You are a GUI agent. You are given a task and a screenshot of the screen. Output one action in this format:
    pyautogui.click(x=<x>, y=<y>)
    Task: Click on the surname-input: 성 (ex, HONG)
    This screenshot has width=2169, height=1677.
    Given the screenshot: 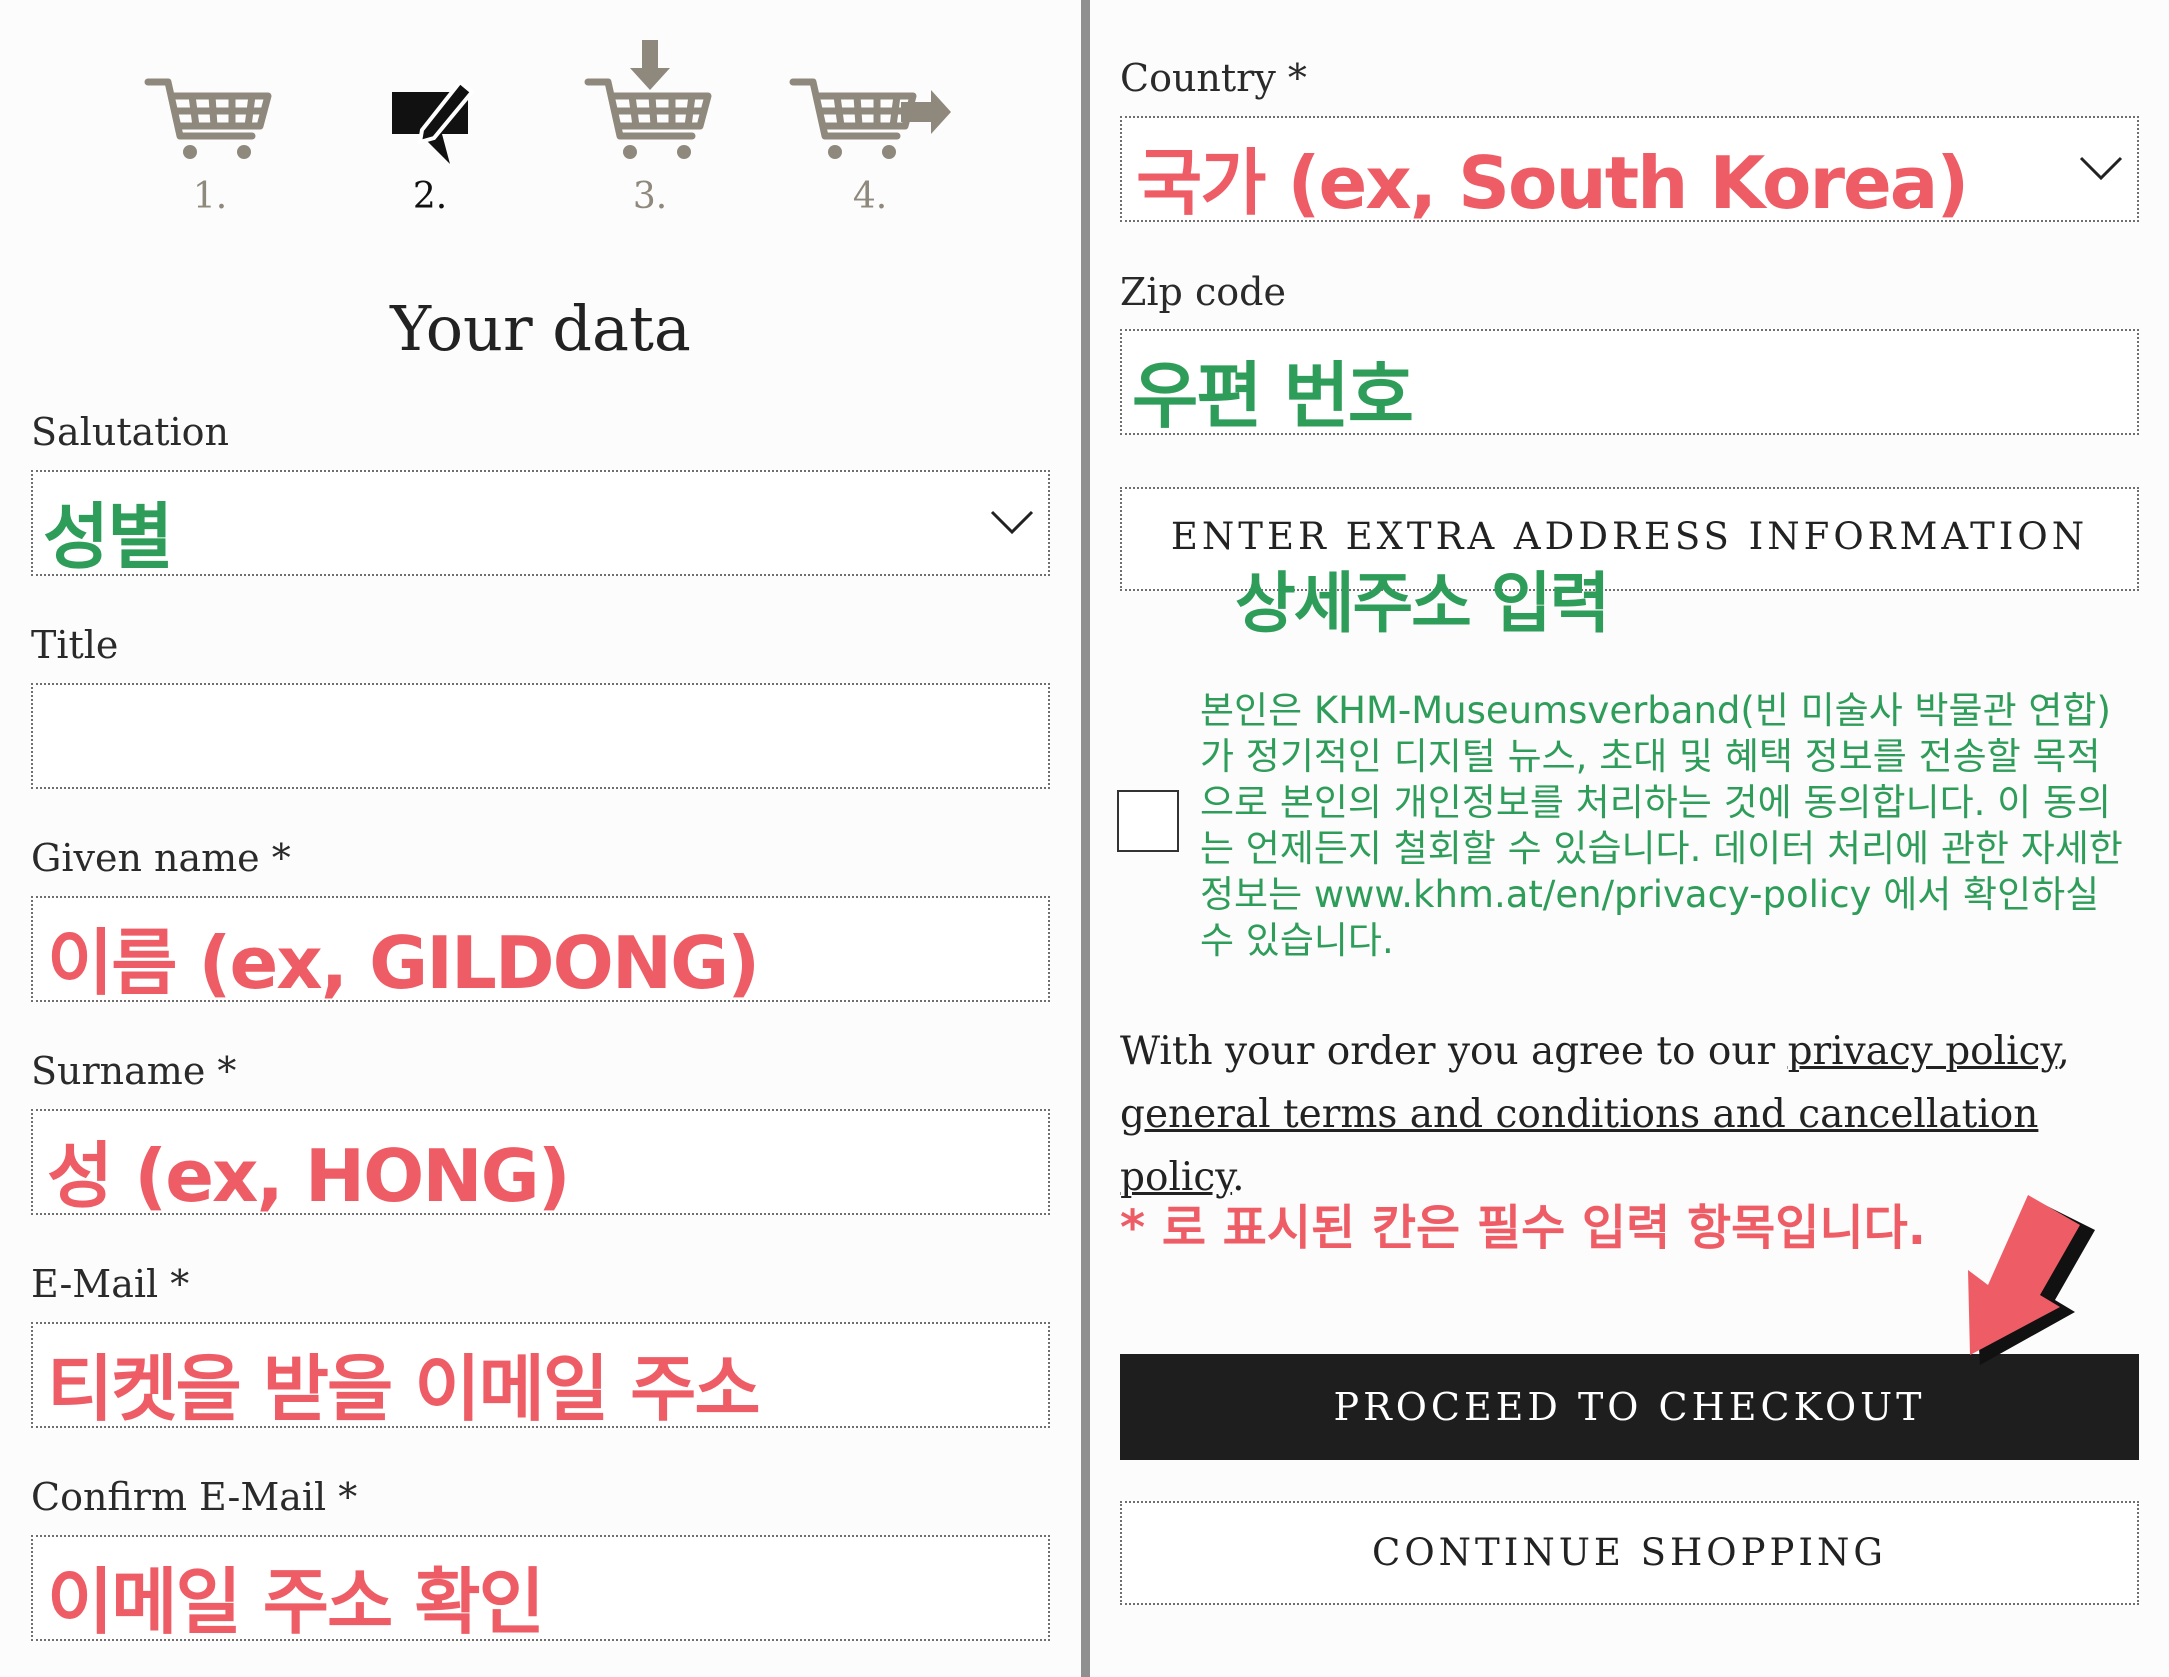 What is the action you would take?
    pyautogui.click(x=540, y=1163)
    